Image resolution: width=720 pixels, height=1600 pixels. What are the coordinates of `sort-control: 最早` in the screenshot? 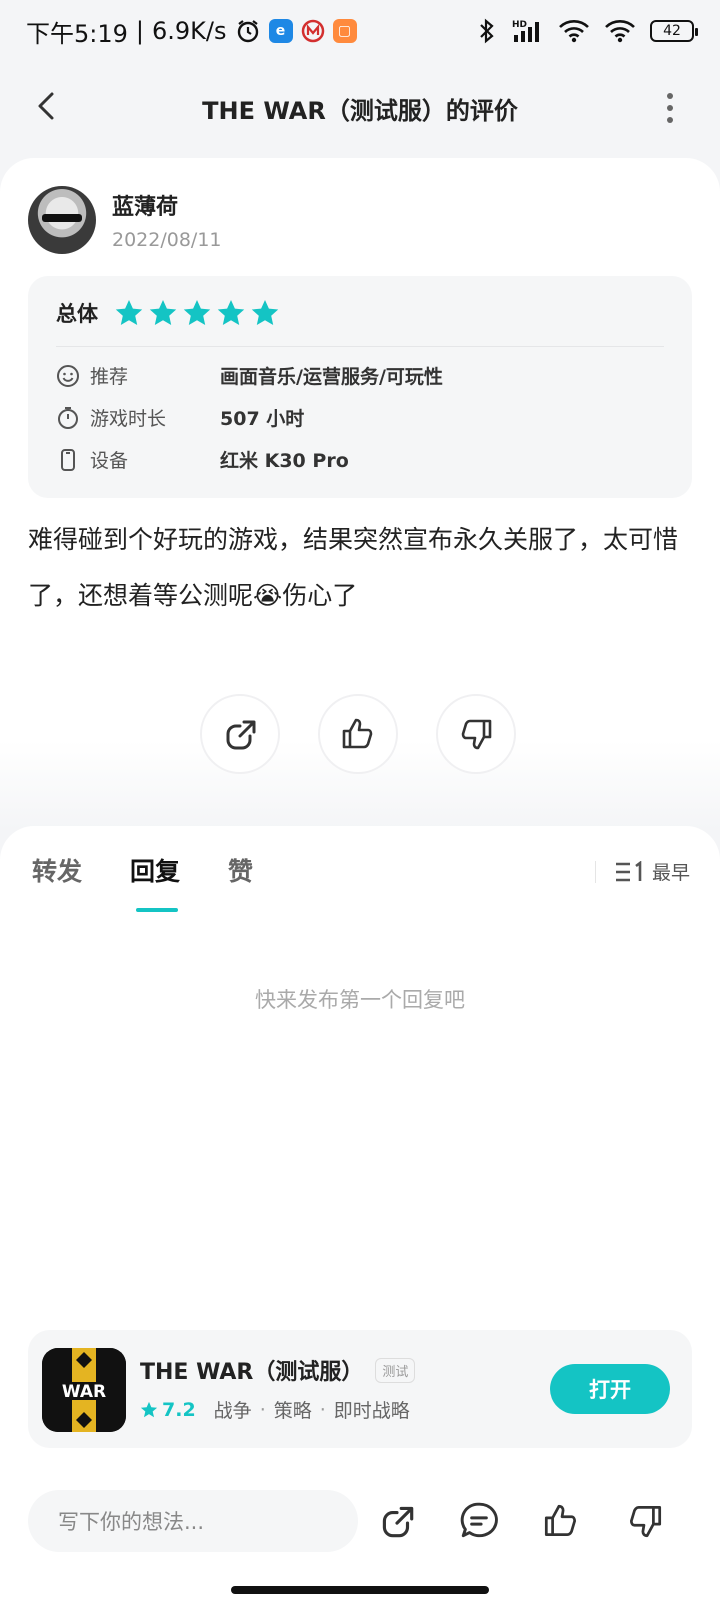 It's located at (642, 871).